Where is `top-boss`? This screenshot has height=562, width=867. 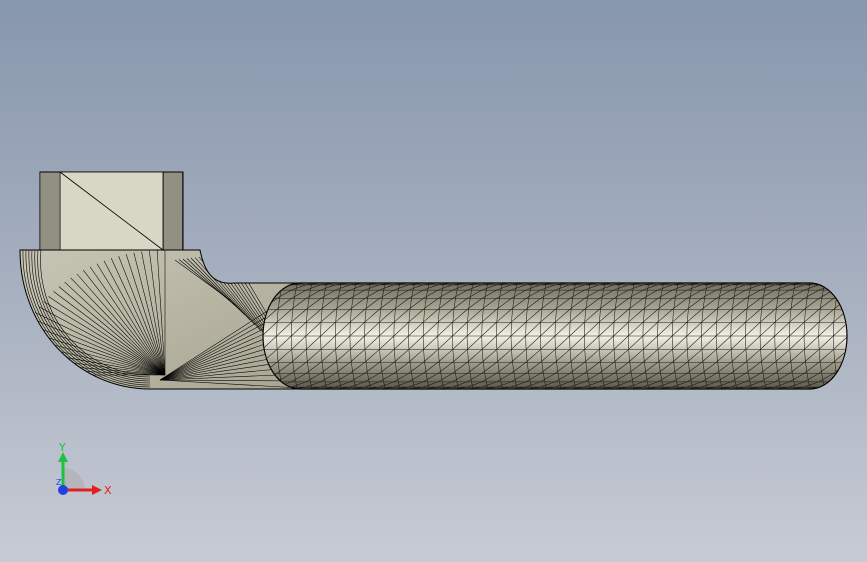 top-boss is located at coordinates (111, 211).